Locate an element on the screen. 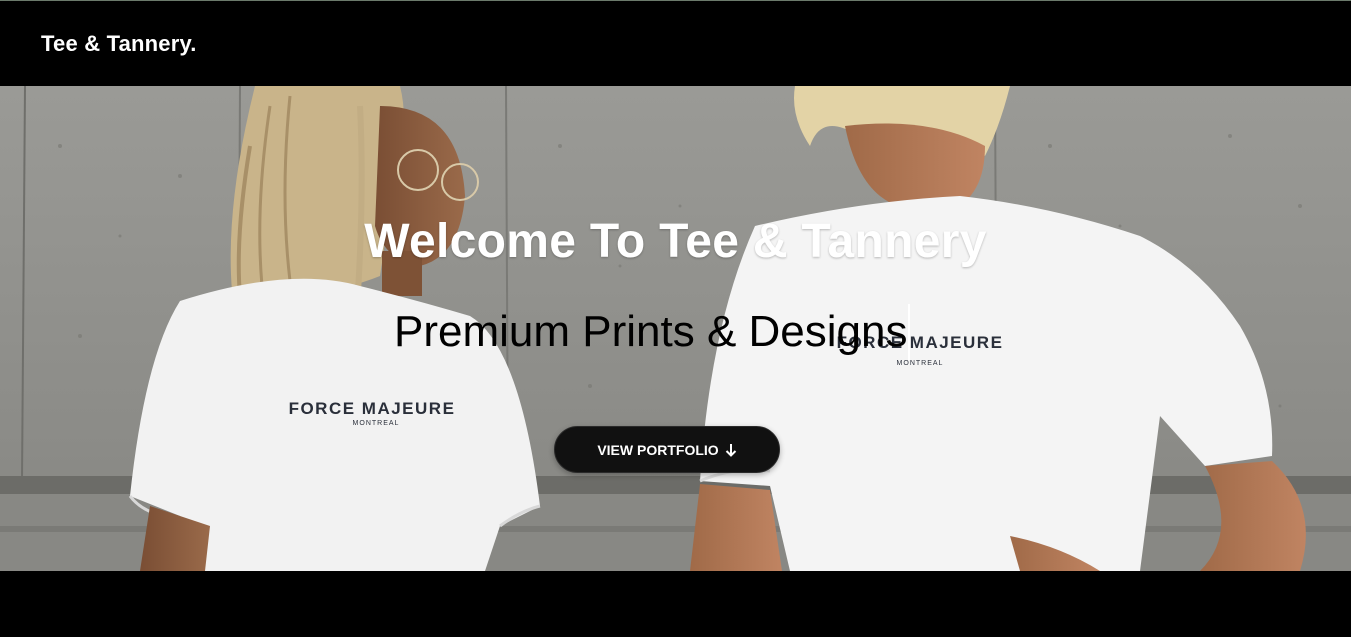  view-portfolio-button: VIEW PORTFOLIO is located at coordinates (667, 449).